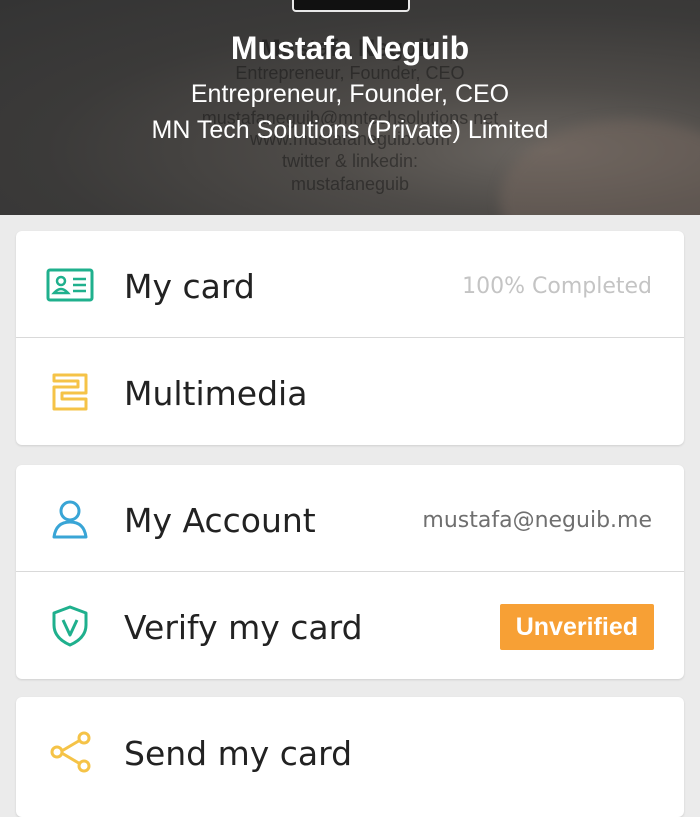  What do you see at coordinates (70, 752) in the screenshot?
I see `share-icon` at bounding box center [70, 752].